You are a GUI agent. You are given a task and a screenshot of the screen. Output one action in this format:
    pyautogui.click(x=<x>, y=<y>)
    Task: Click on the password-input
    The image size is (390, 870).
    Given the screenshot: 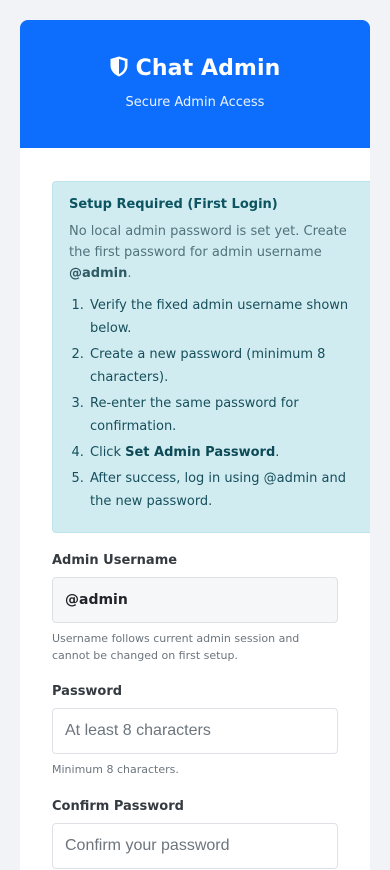 What is the action you would take?
    pyautogui.click(x=195, y=731)
    